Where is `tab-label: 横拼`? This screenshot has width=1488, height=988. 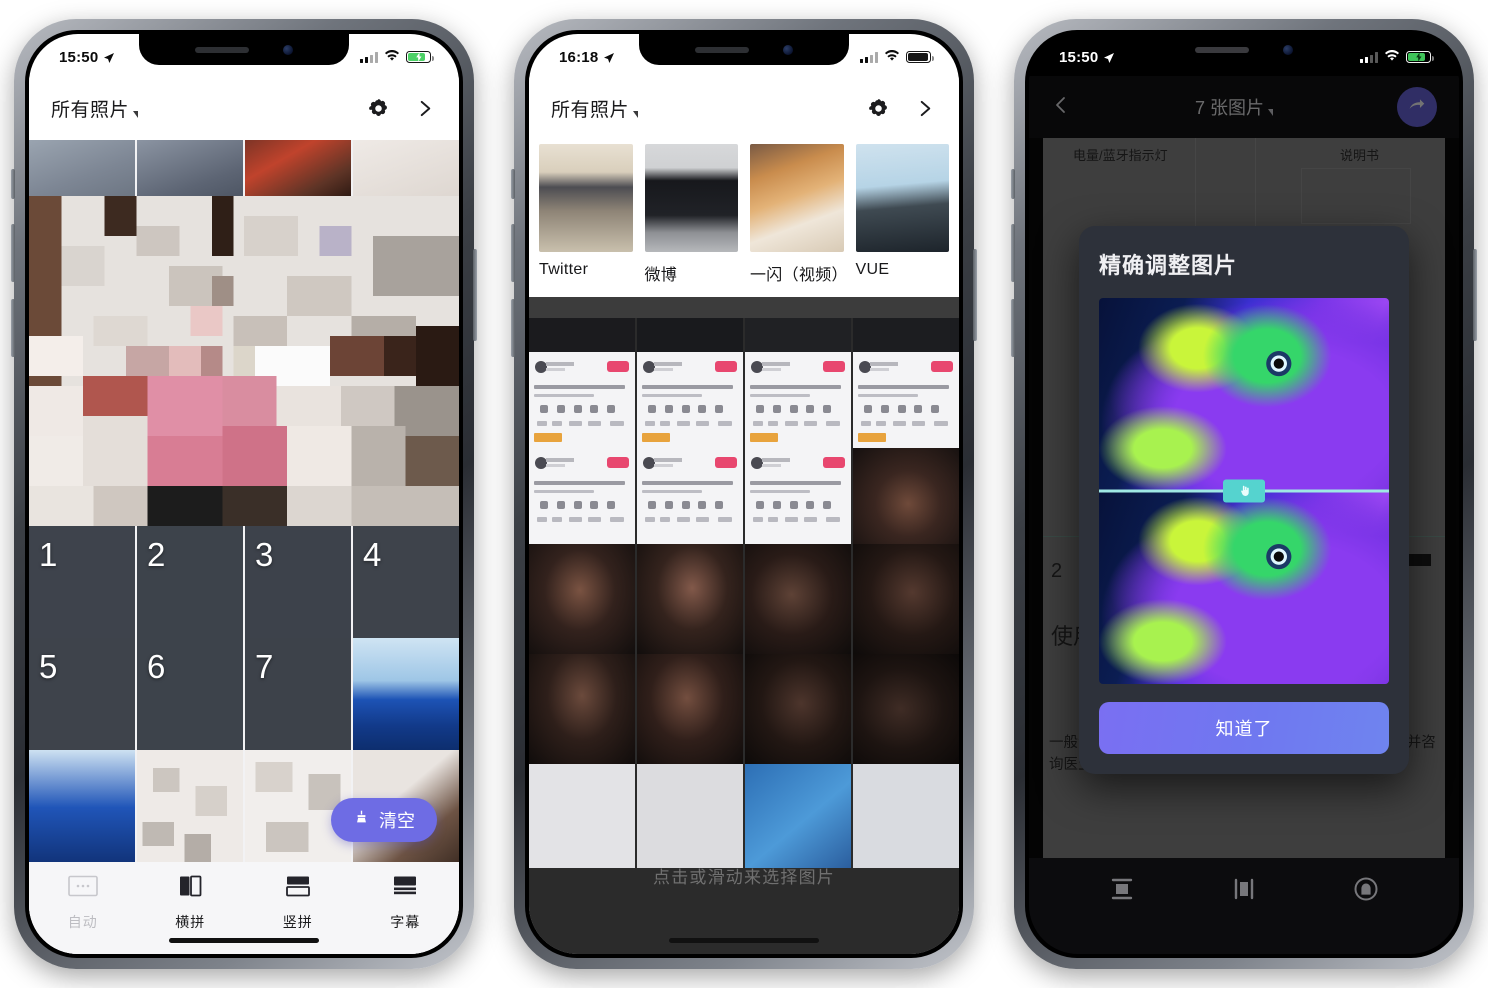 tab-label: 横拼 is located at coordinates (190, 922).